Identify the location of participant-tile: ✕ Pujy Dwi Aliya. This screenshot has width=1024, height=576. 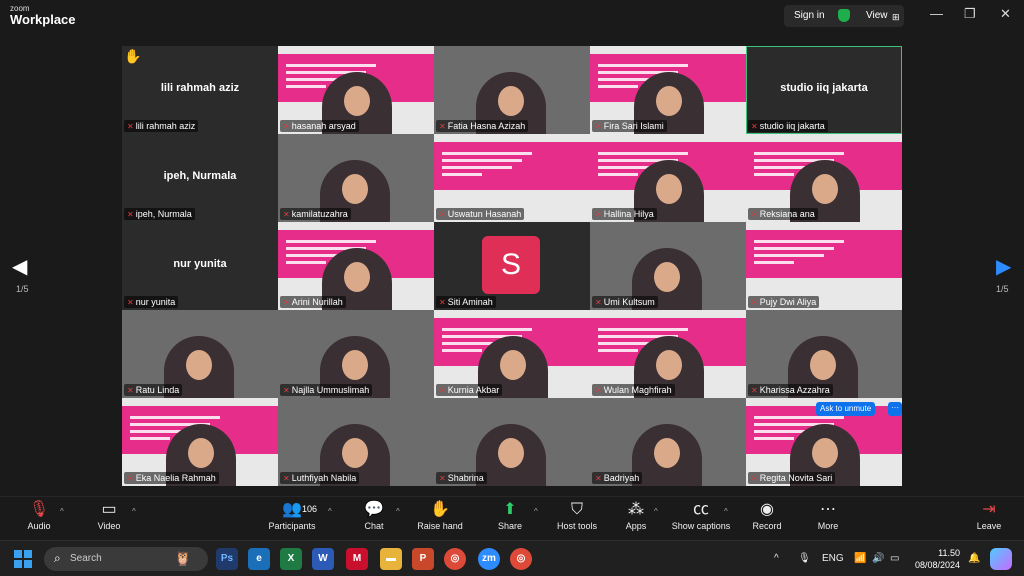
(824, 266).